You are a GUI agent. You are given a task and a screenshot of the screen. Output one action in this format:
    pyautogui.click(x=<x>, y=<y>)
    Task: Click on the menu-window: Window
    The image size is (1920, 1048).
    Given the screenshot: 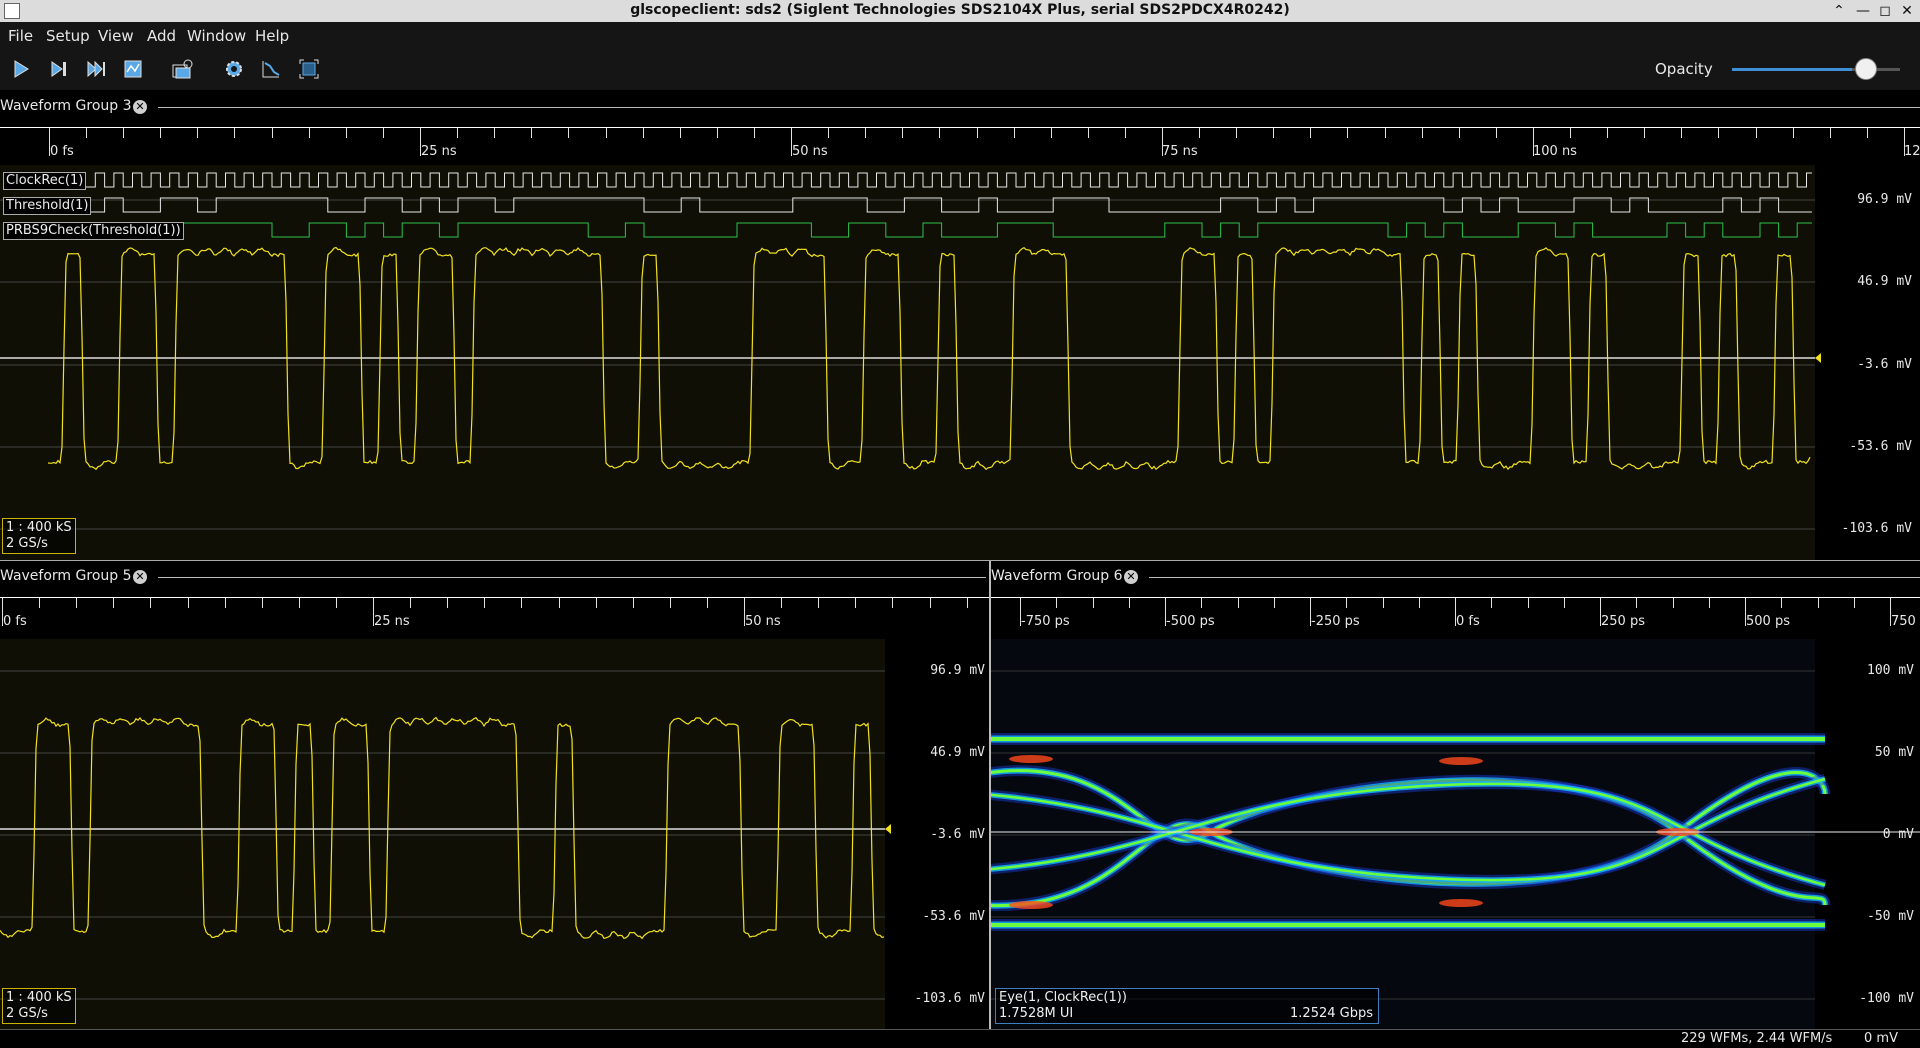 What is the action you would take?
    pyautogui.click(x=216, y=36)
    